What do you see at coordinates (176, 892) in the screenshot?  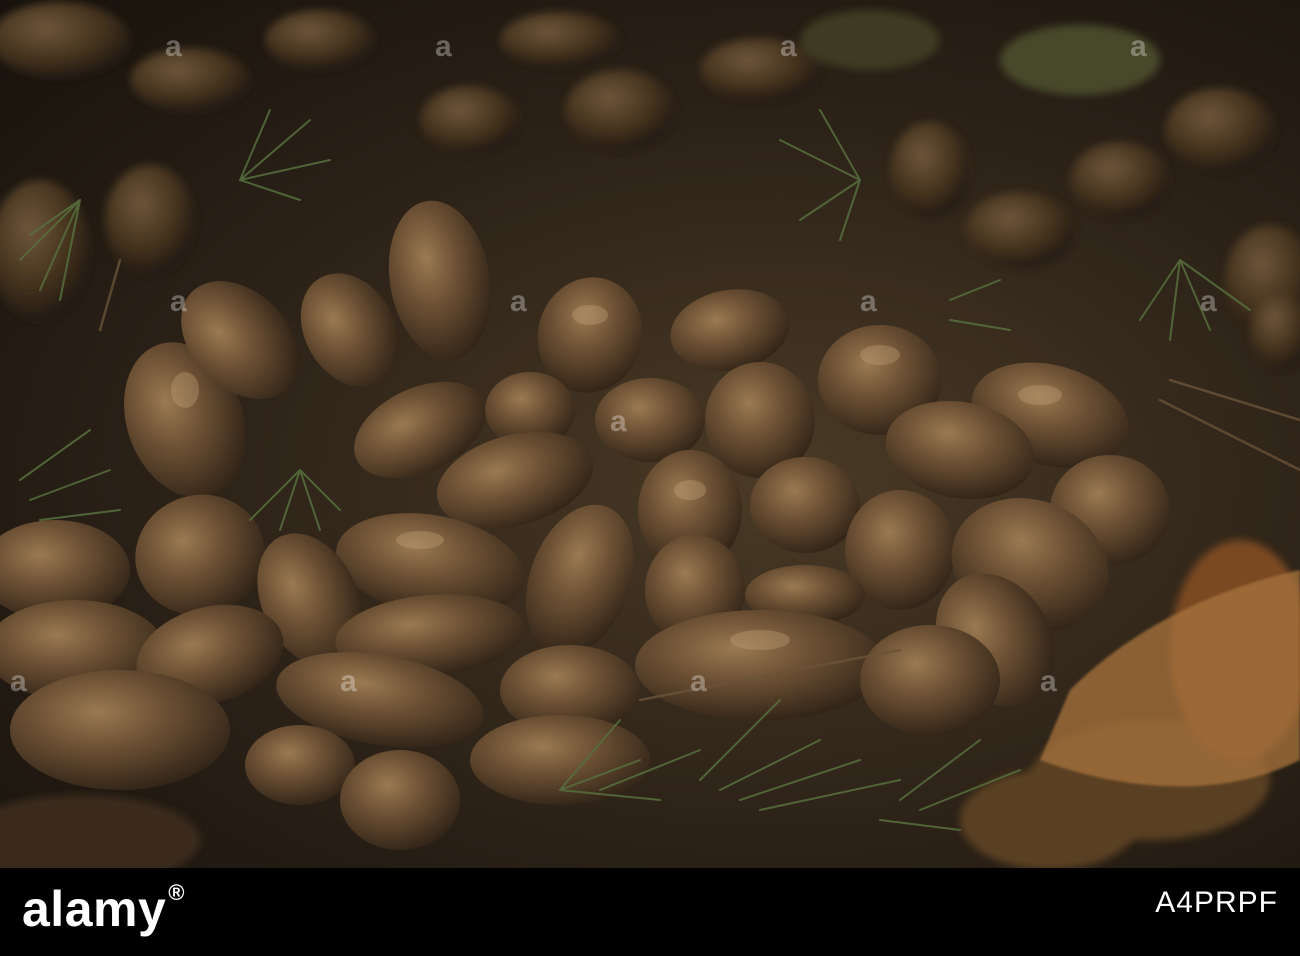 I see `registered-mark: ®` at bounding box center [176, 892].